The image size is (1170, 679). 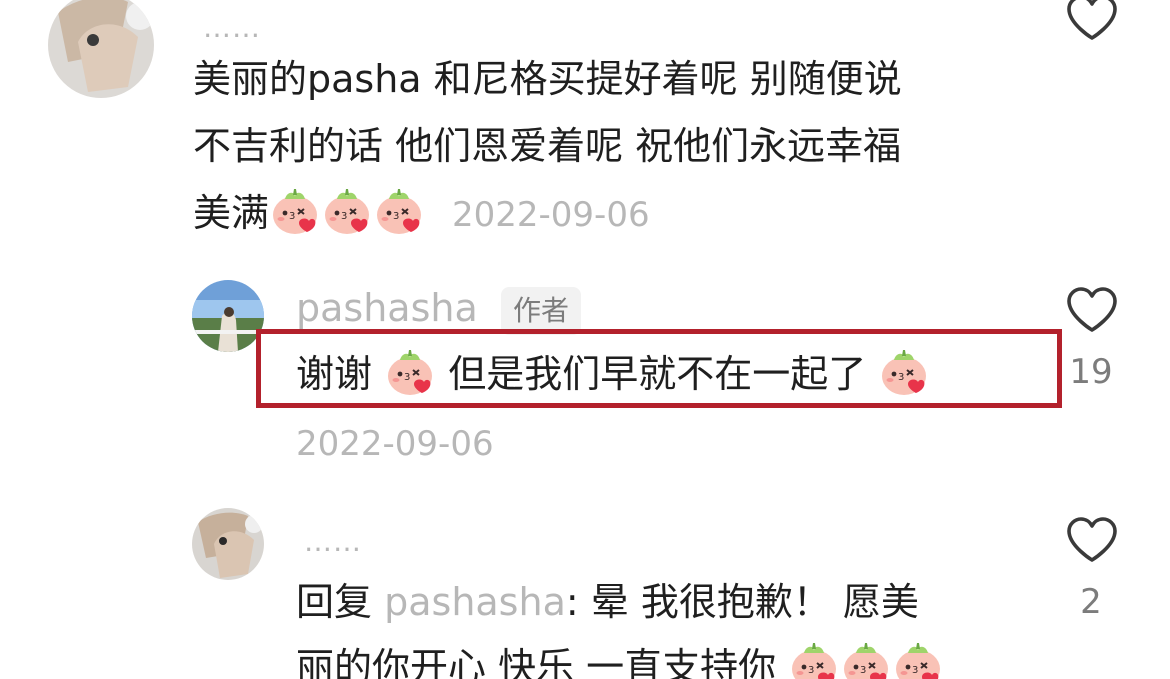 What do you see at coordinates (748, 602) in the screenshot?
I see `comment-text: 晕 我很抱歉！ 愿美` at bounding box center [748, 602].